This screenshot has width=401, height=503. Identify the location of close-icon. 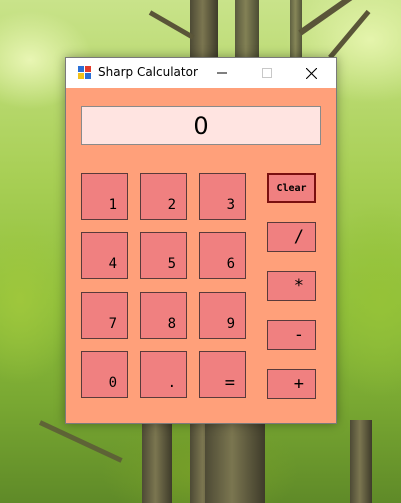
(311, 73).